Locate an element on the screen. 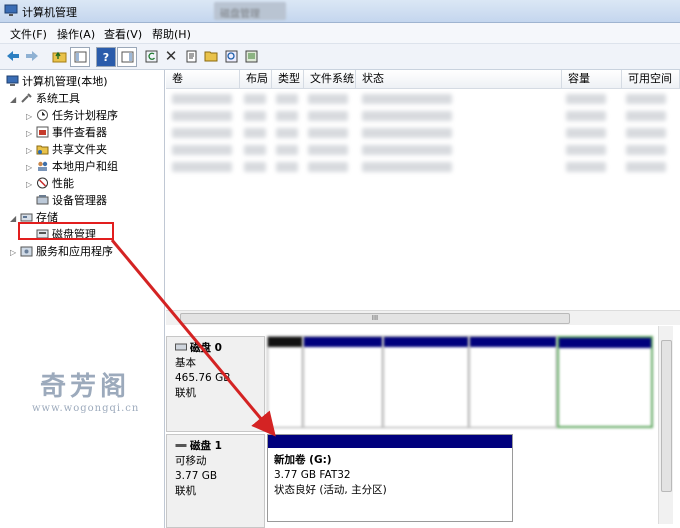  annotation-arrow is located at coordinates (193, 338).